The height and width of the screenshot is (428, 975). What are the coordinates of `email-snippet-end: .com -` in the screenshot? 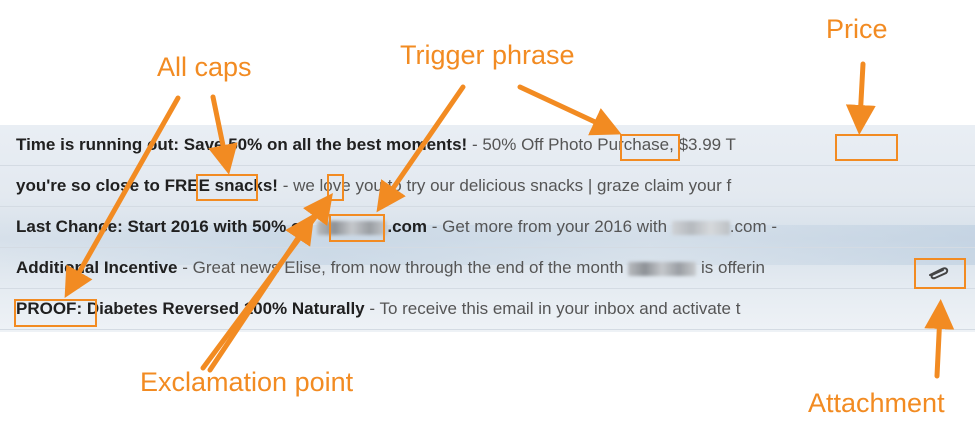 It's located at (753, 226).